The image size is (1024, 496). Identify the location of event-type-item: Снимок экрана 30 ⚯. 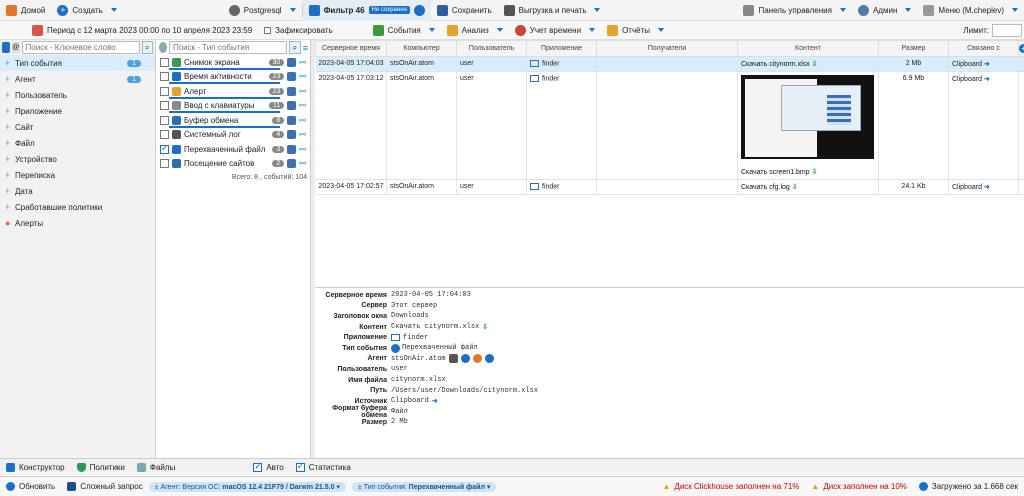
(233, 62).